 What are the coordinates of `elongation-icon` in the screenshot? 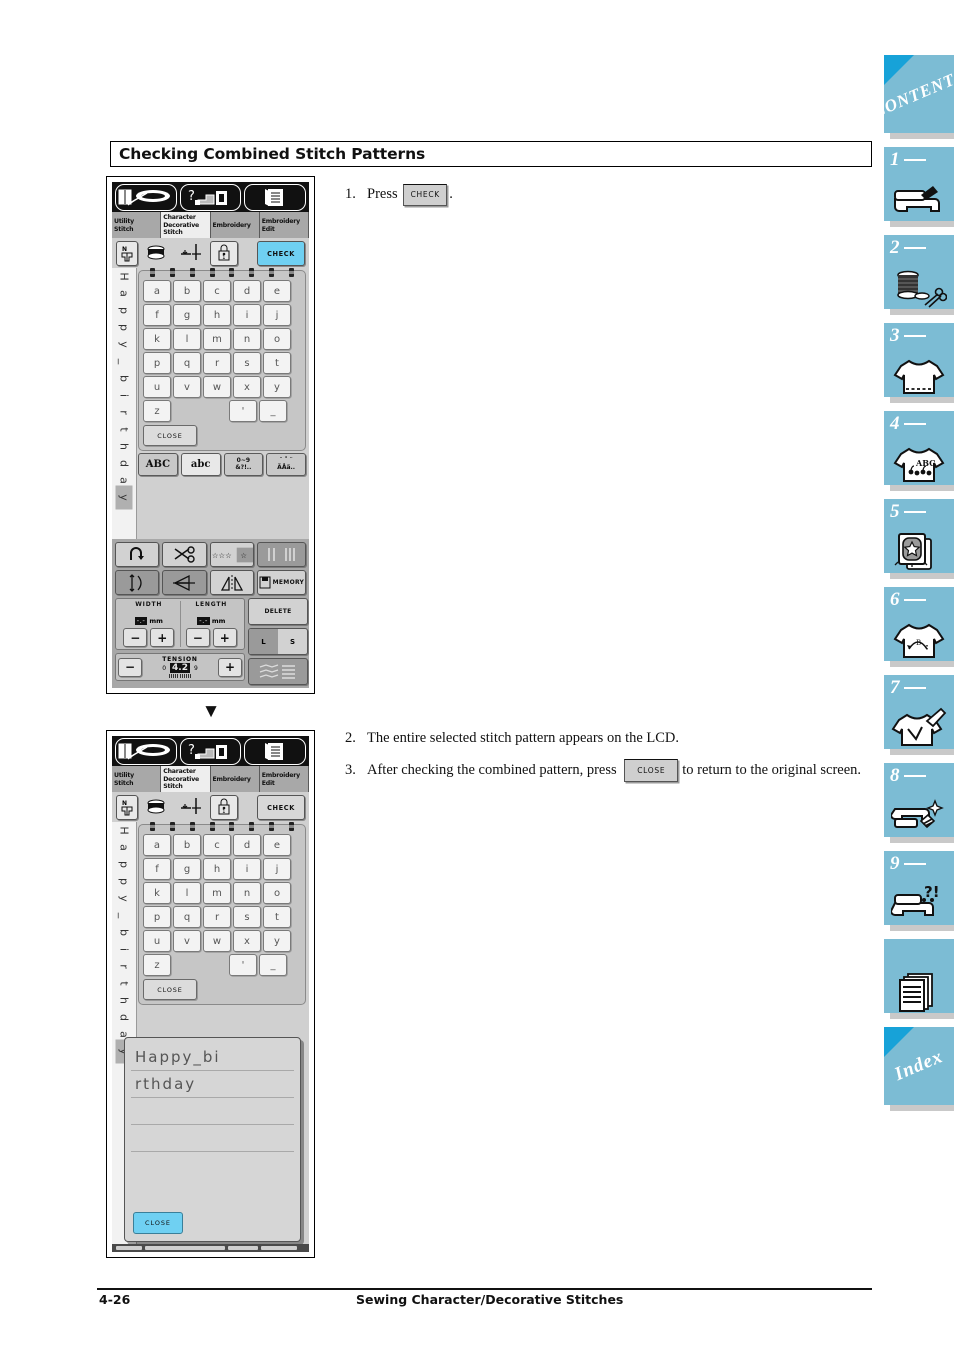 It's located at (137, 582).